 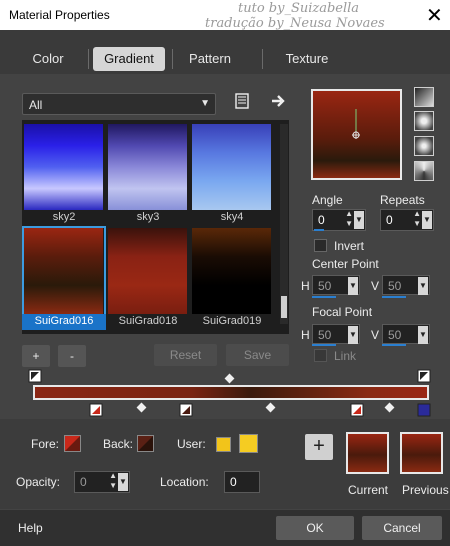 What do you see at coordinates (83, 482) in the screenshot?
I see `opacity-value: 0` at bounding box center [83, 482].